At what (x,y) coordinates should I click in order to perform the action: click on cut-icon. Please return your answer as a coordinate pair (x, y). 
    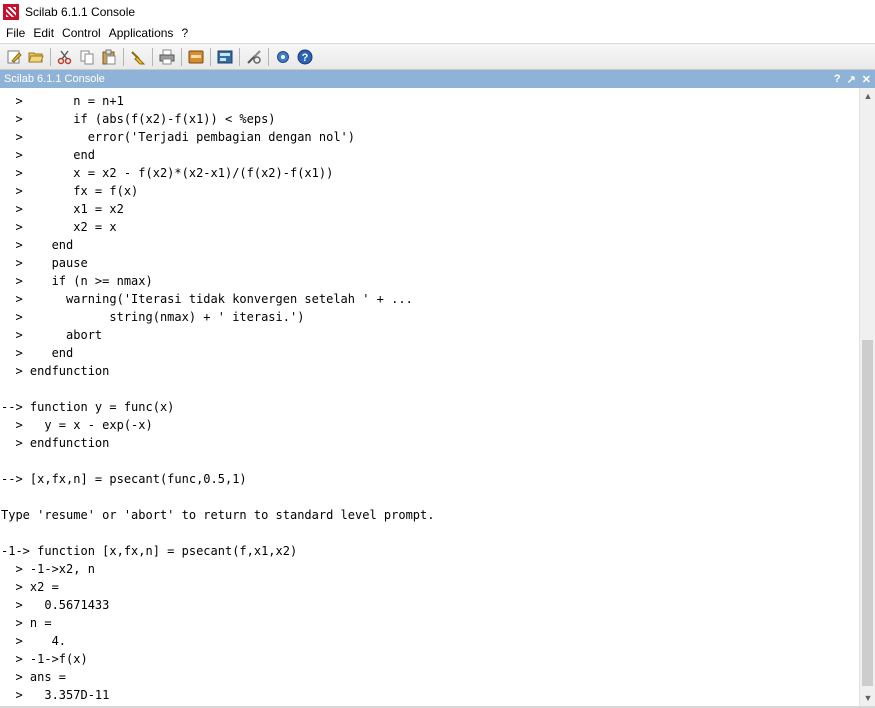
    Looking at the image, I should click on (65, 57).